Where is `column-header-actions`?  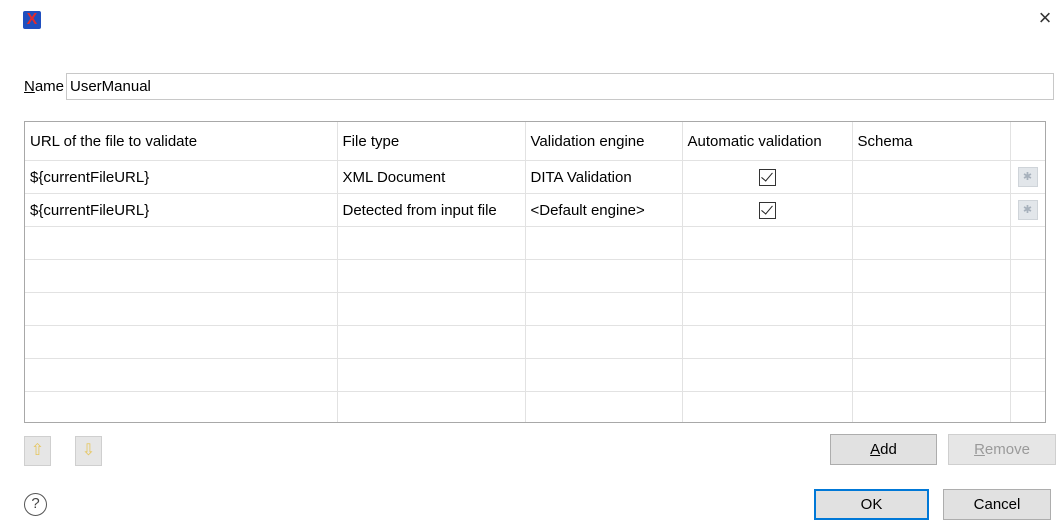 column-header-actions is located at coordinates (1027, 141).